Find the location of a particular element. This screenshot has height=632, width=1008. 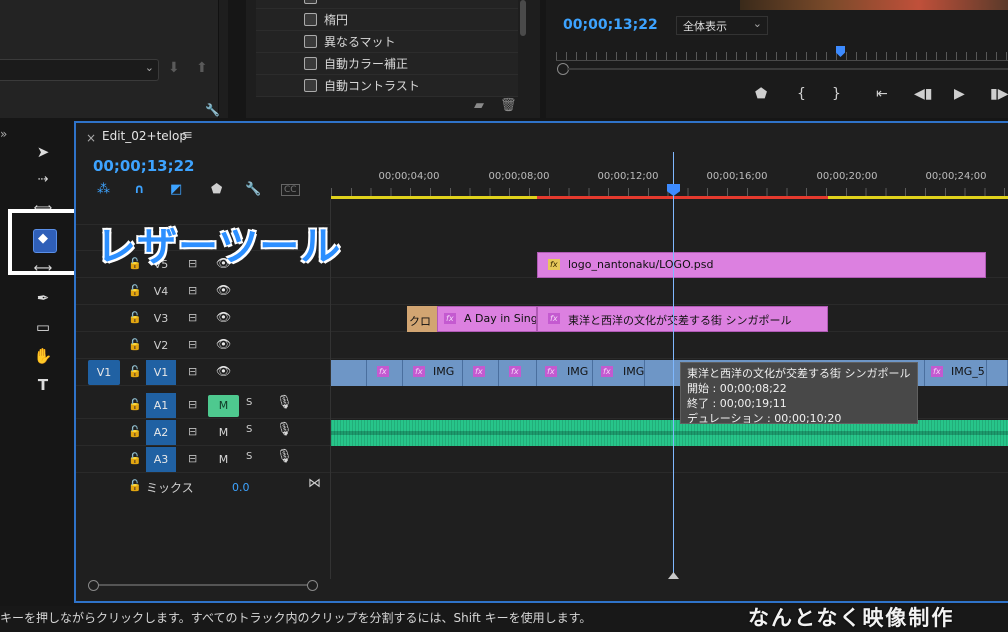

folder-icon: ▰ is located at coordinates (479, 105).